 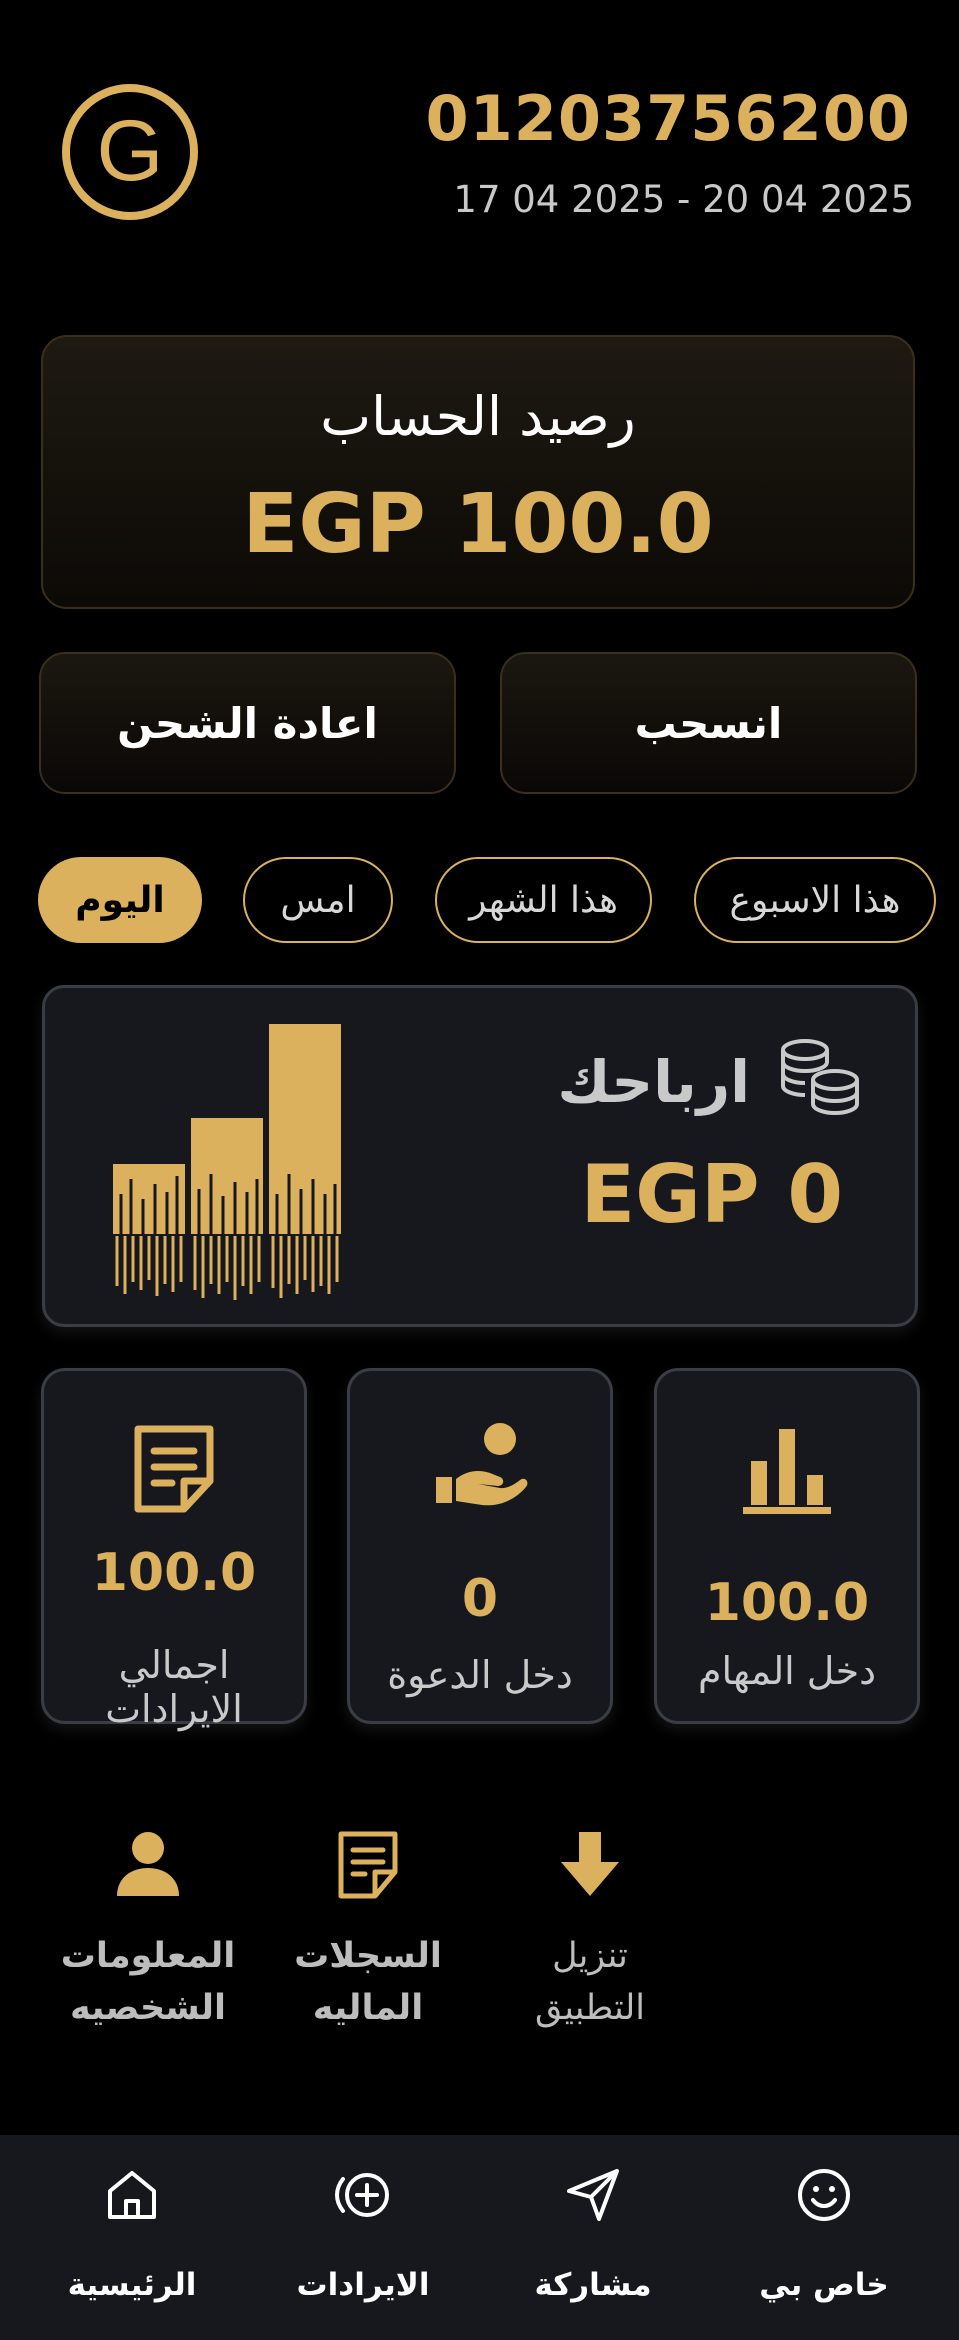 I want to click on bar-chart-icon, so click(x=787, y=1471).